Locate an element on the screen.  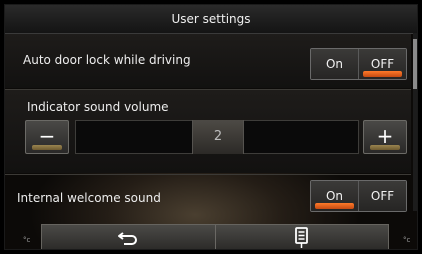
title-bar: User settings is located at coordinates (211, 19).